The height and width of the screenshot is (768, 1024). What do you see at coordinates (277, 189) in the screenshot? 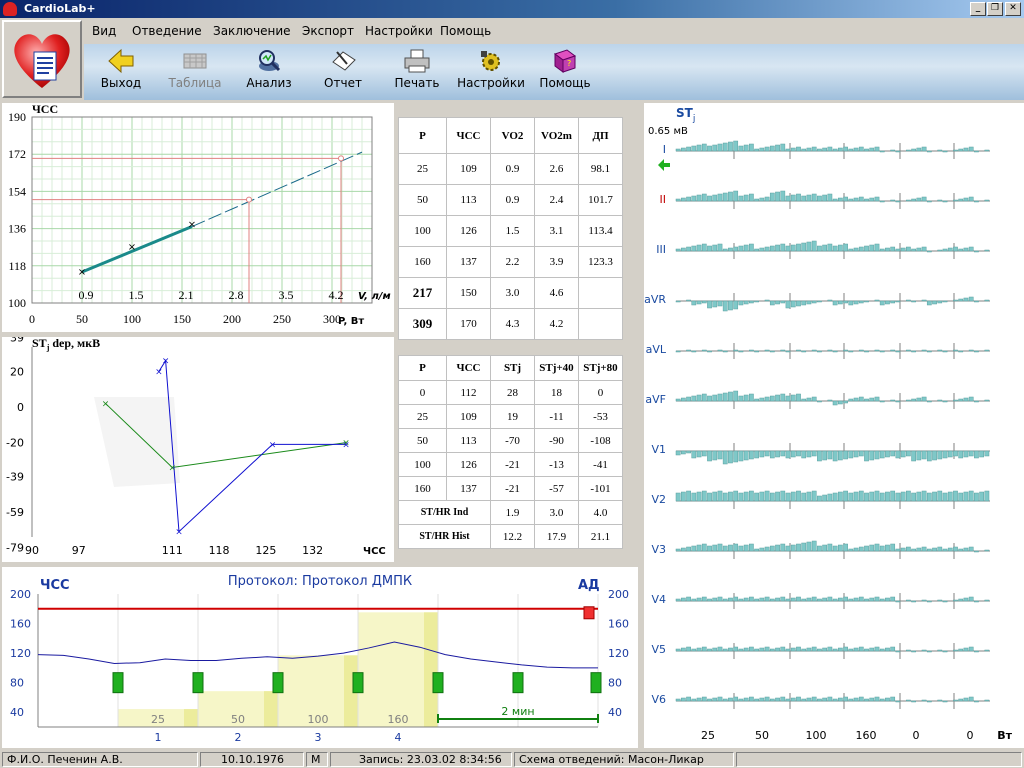
I see `hr-extrapolated-line` at bounding box center [277, 189].